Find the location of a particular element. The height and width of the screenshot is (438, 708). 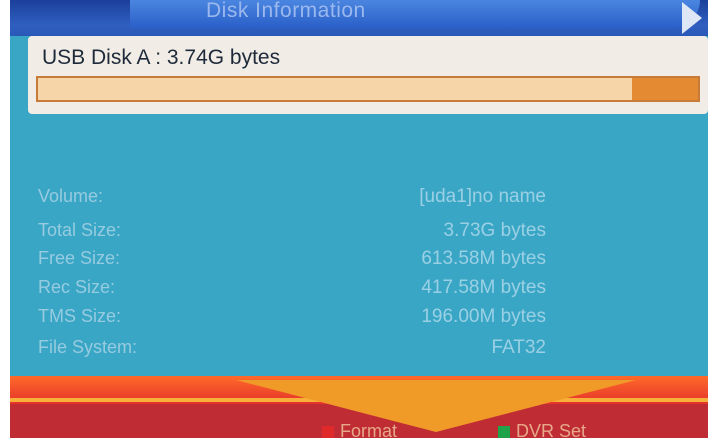

info-row-file-system: File System: FAT32 is located at coordinates (359, 348).